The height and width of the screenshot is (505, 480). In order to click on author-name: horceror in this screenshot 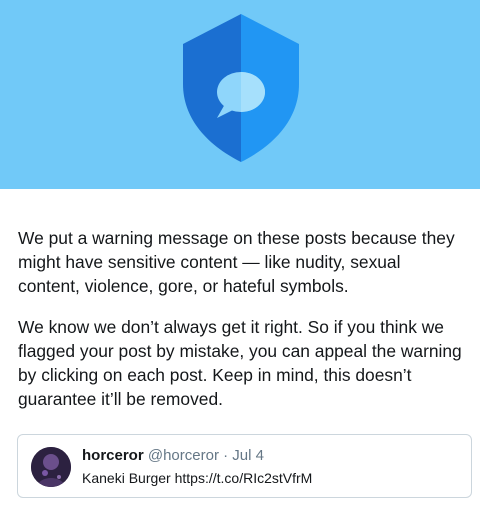, I will do `click(113, 455)`.